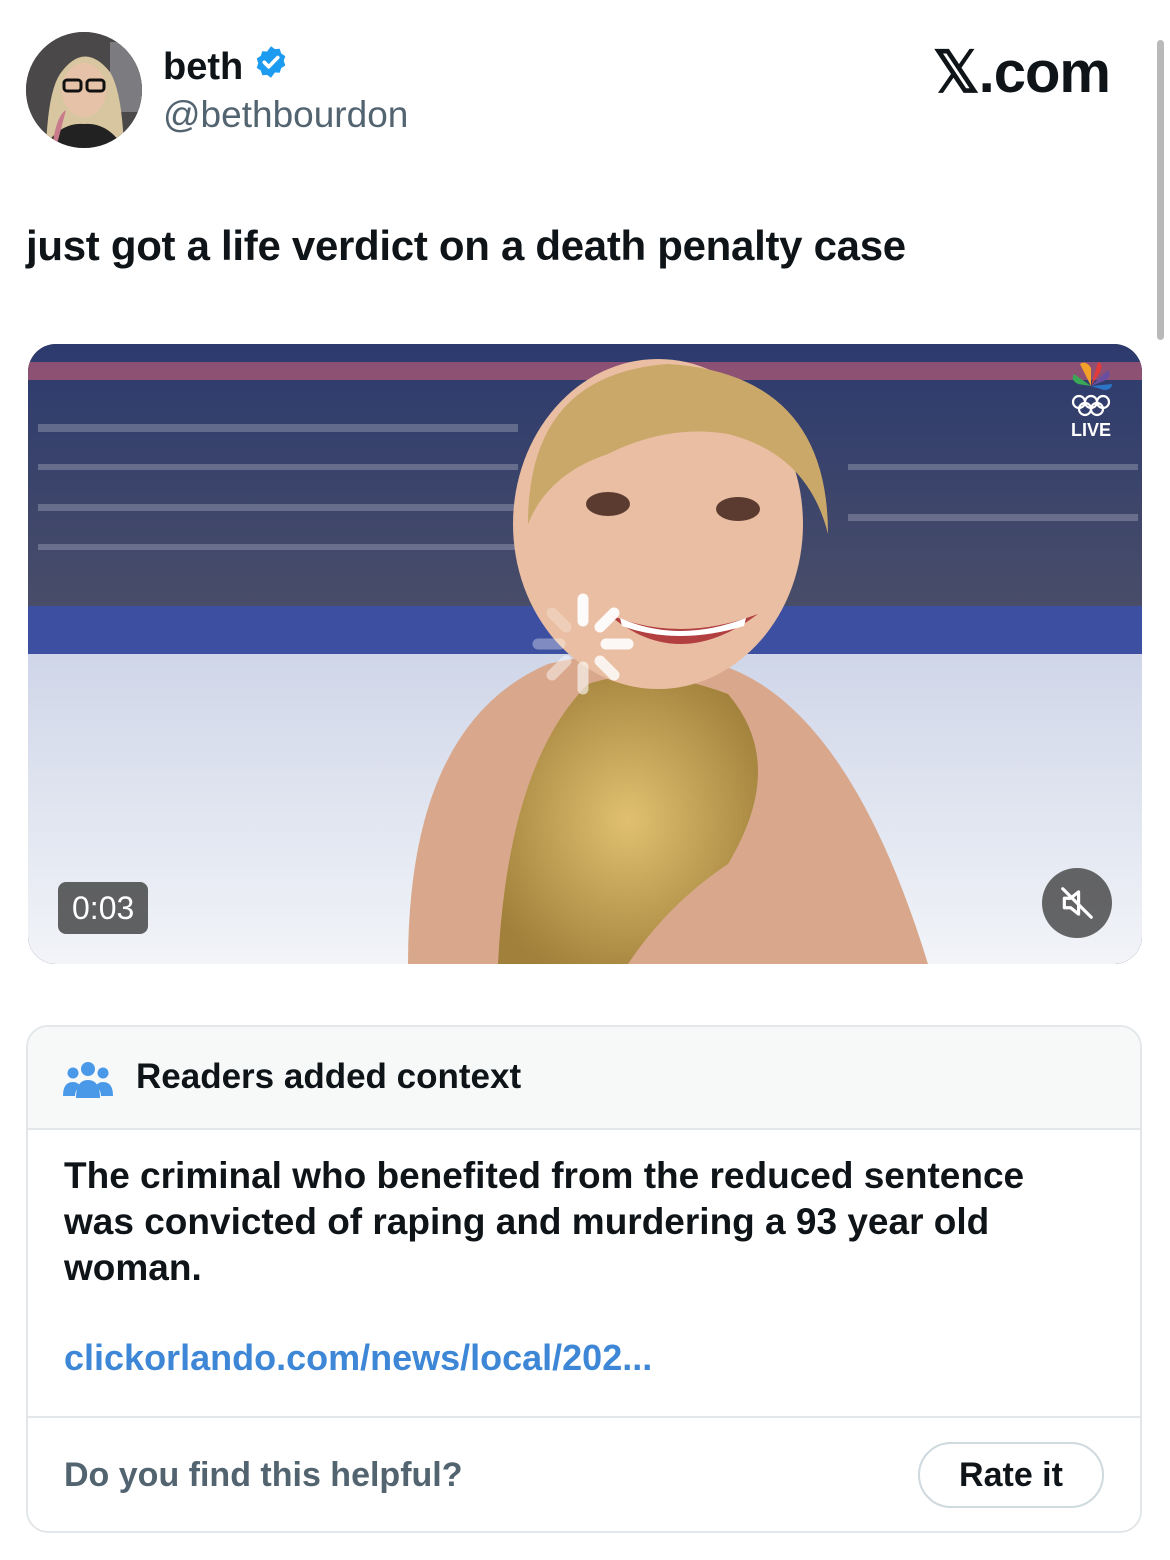  I want to click on people-icon, so click(88, 1082).